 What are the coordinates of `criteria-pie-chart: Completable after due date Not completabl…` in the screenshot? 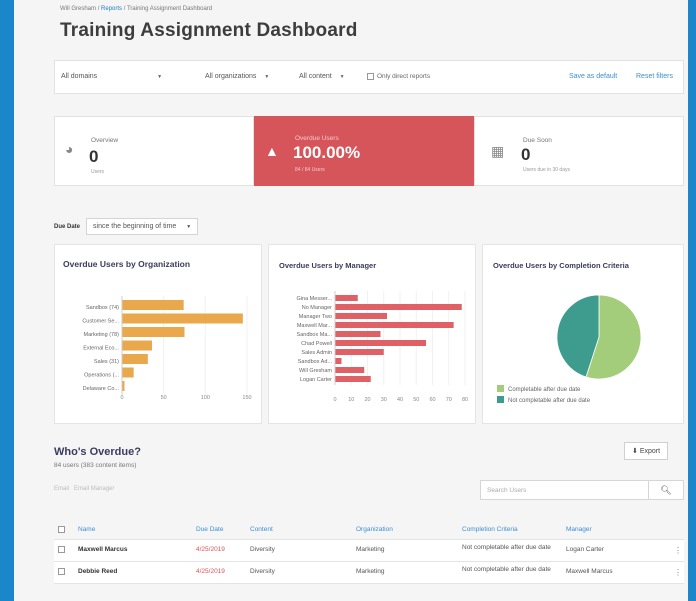 It's located at (569, 349).